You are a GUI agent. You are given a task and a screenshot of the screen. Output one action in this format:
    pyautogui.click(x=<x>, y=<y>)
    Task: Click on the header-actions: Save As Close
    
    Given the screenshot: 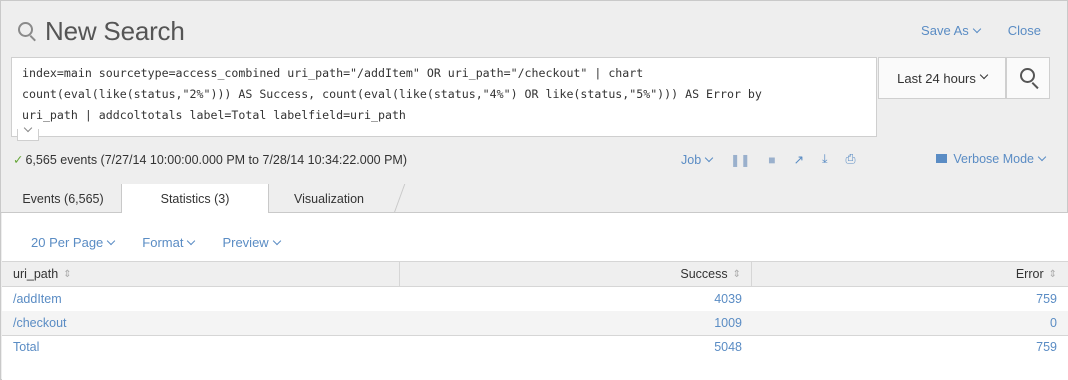 What is the action you would take?
    pyautogui.click(x=981, y=30)
    